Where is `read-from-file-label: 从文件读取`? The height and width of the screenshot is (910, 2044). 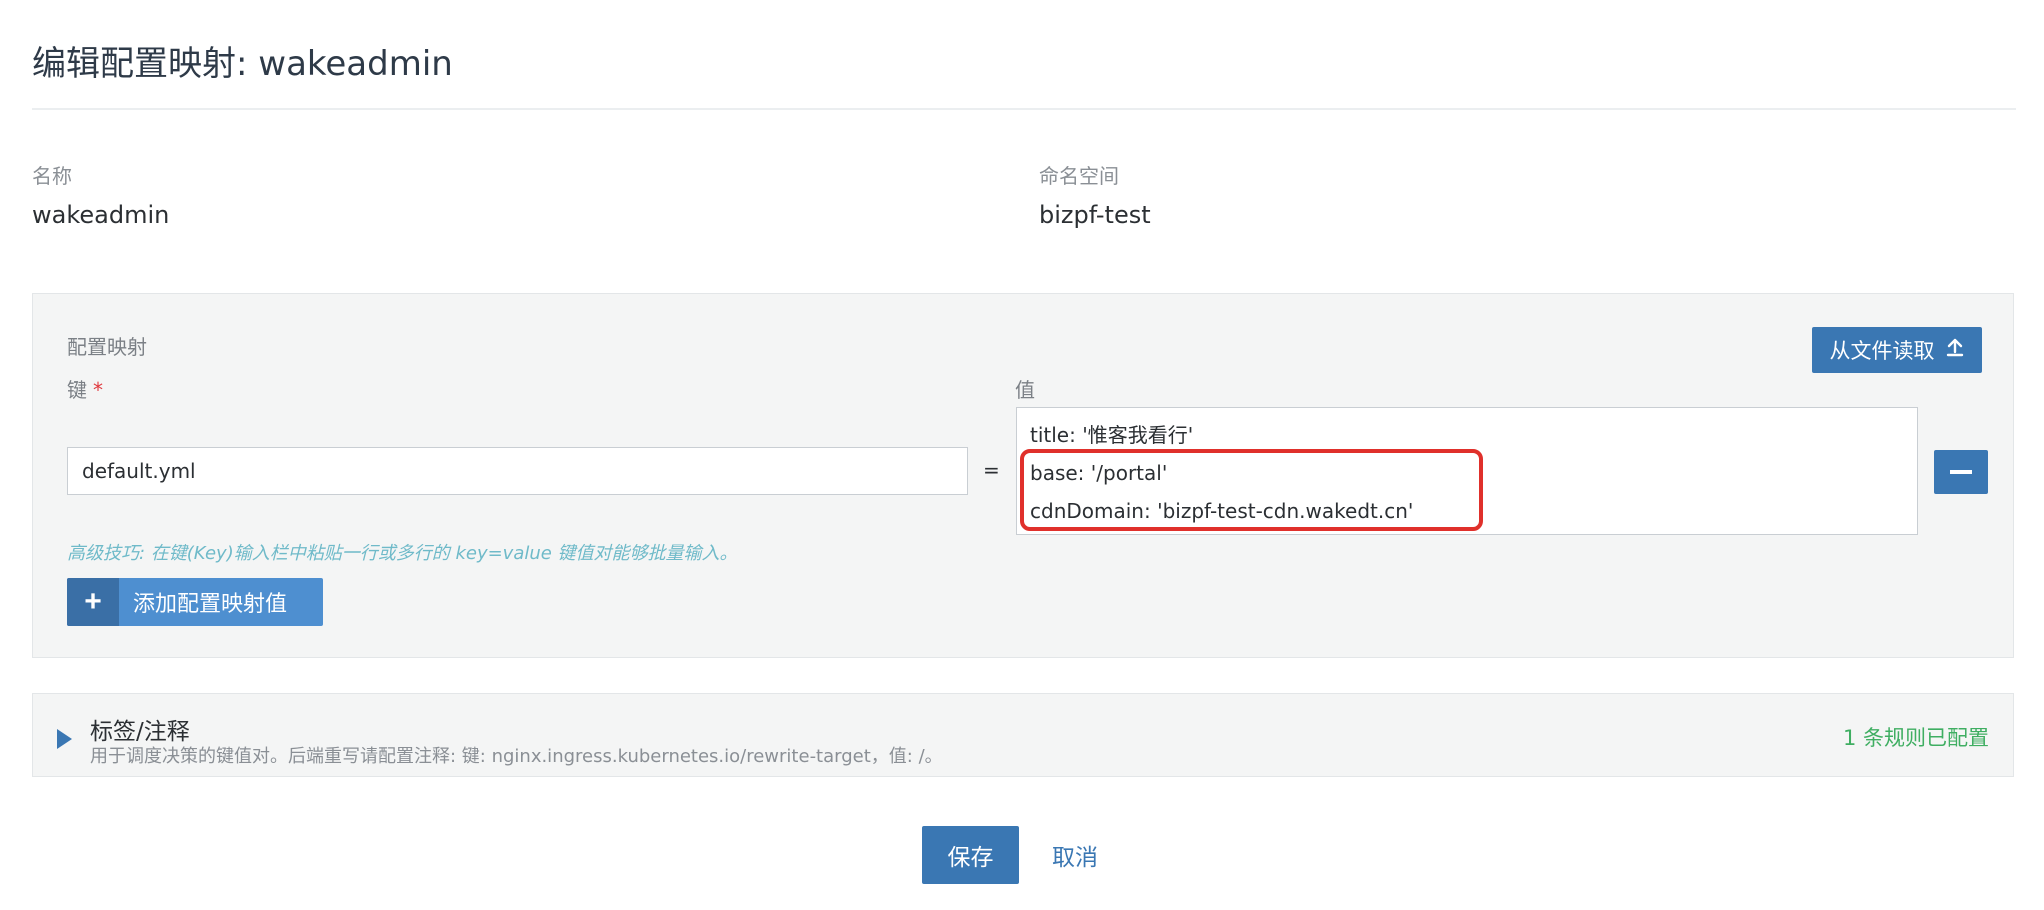 read-from-file-label: 从文件读取 is located at coordinates (1882, 351).